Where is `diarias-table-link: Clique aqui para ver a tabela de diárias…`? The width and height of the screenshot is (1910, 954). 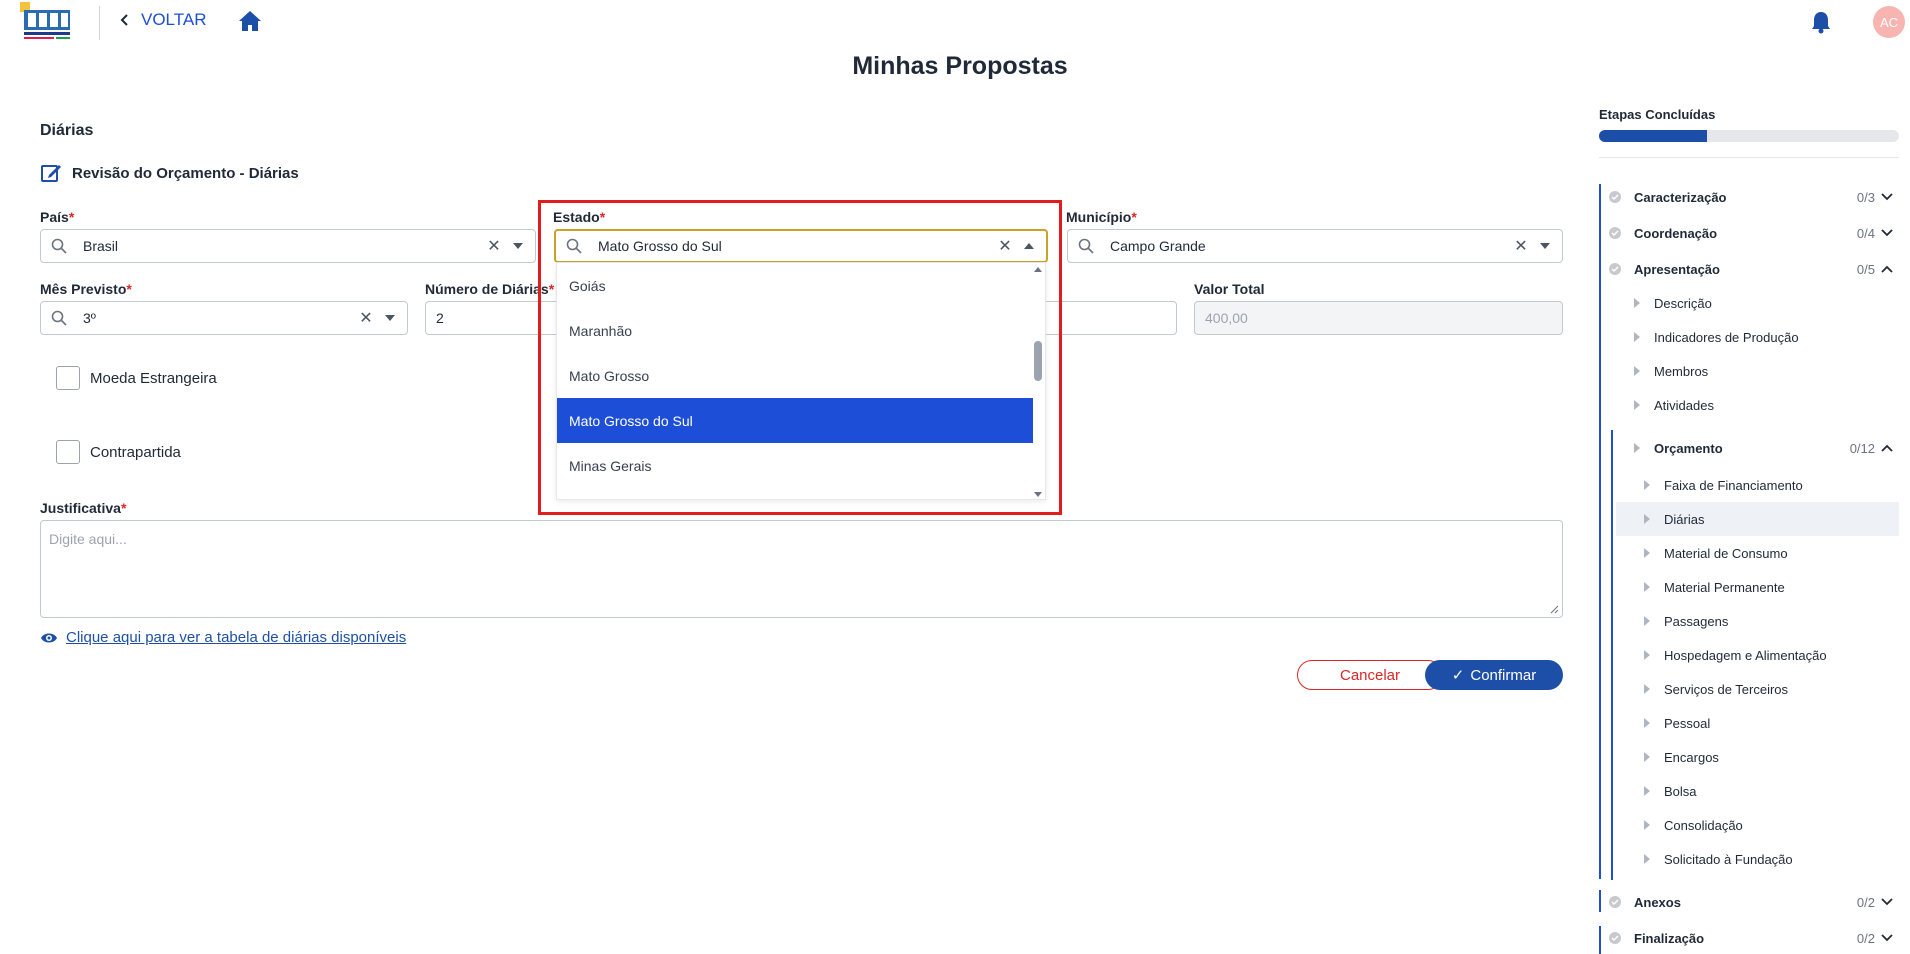
diarias-table-link: Clique aqui para ver a tabela de diárias… is located at coordinates (223, 637).